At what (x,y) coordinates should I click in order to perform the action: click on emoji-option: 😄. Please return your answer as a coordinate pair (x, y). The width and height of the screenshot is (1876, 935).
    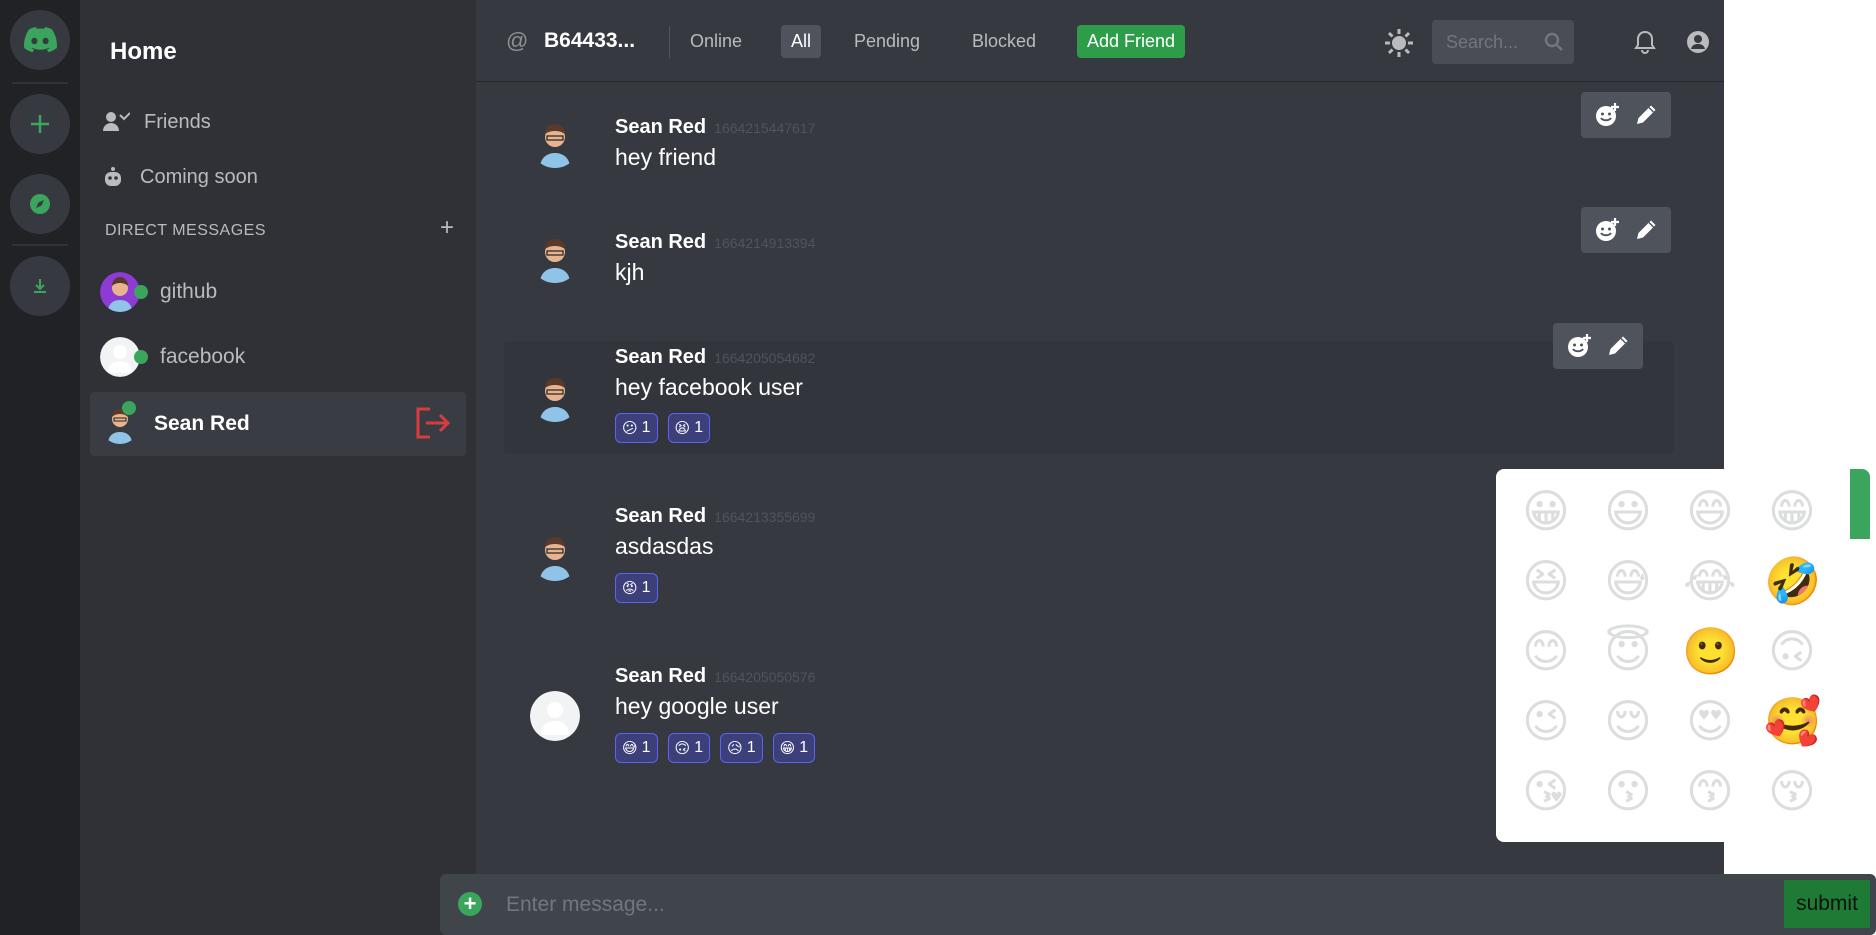
    Looking at the image, I should click on (1710, 511).